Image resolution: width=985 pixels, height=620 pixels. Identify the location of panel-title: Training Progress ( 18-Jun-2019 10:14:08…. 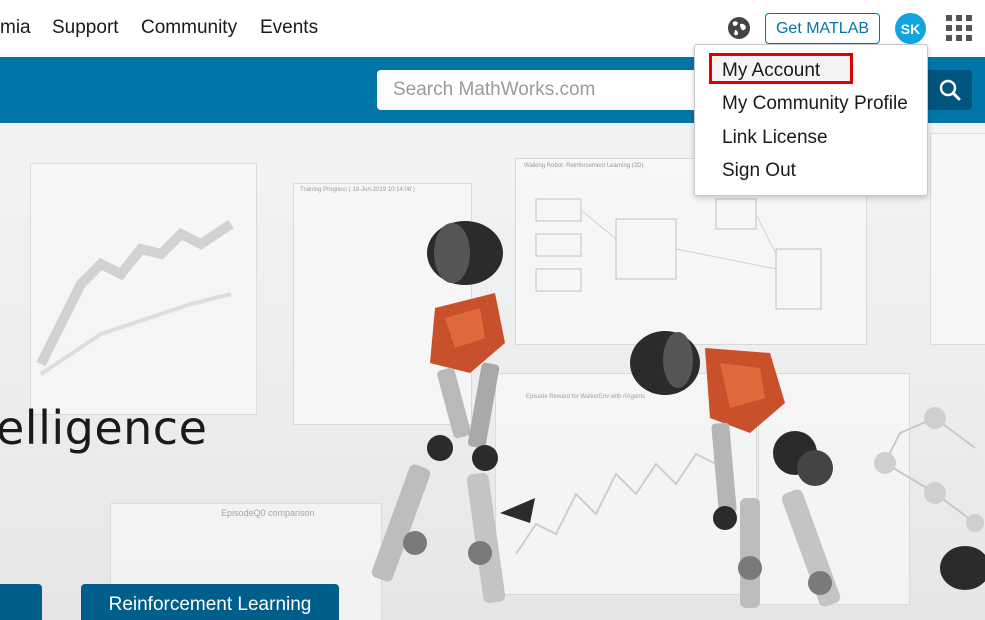
(357, 190).